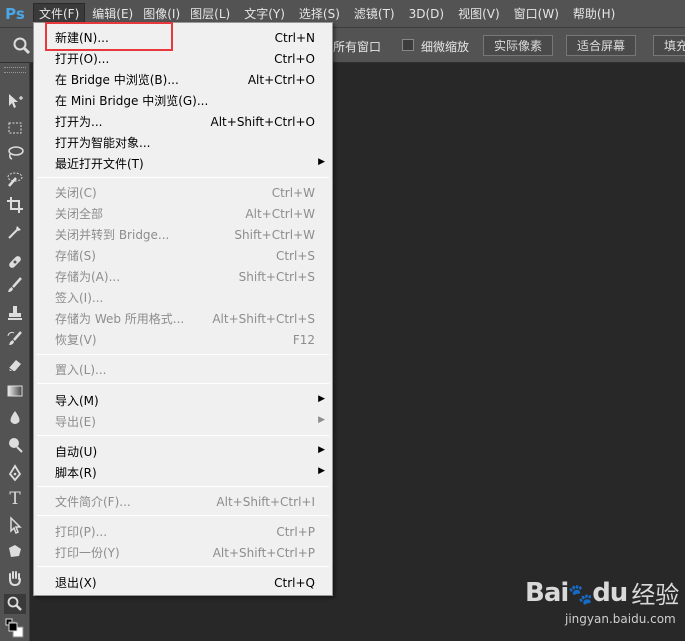 Image resolution: width=685 pixels, height=641 pixels. What do you see at coordinates (408, 45) in the screenshot?
I see `scrubby-zoom-checkbox` at bounding box center [408, 45].